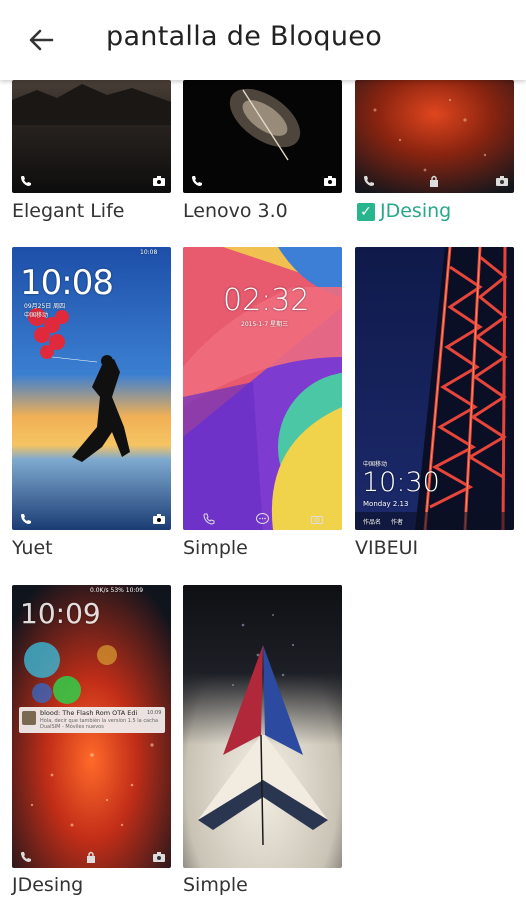  Describe the element at coordinates (416, 211) in the screenshot. I see `theme-name-selected: JDesing` at that location.